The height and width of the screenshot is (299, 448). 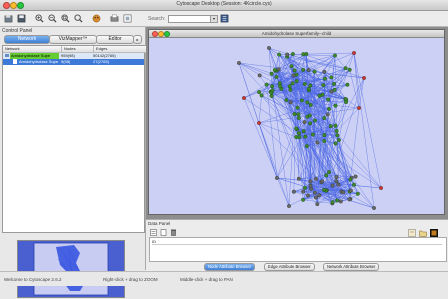 I want to click on function-builder-icon, so click(x=434, y=233).